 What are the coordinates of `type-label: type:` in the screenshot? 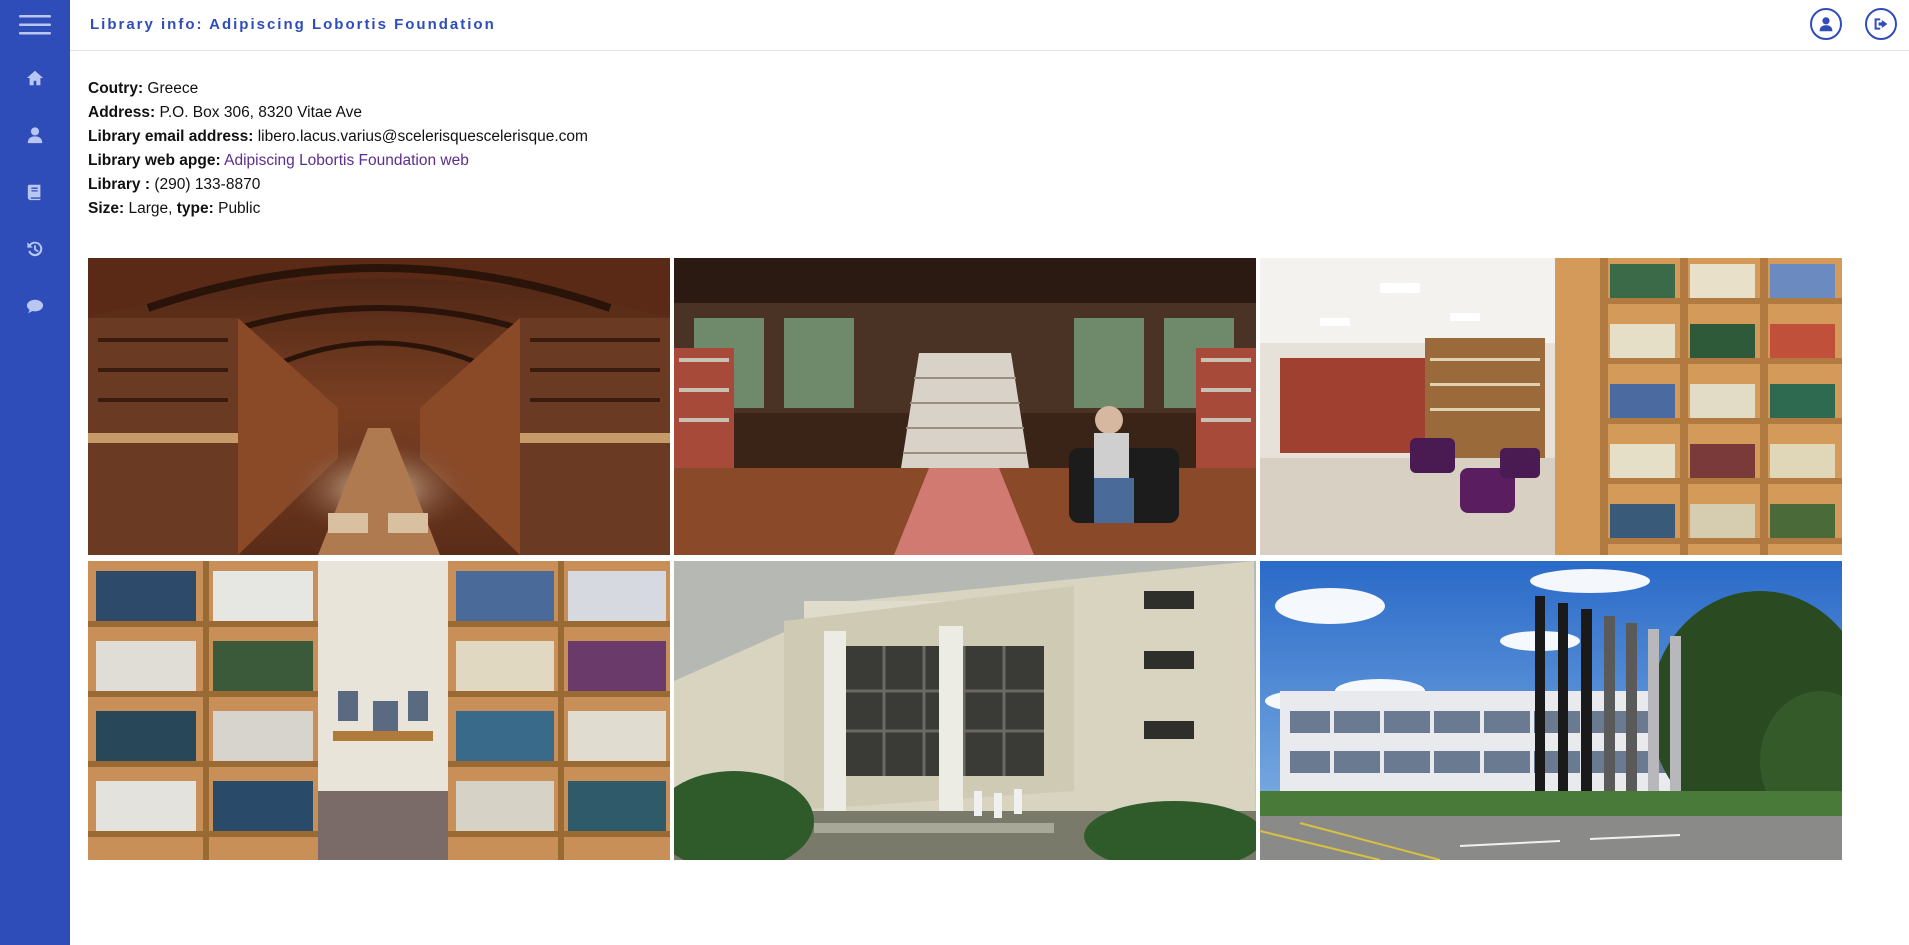 It's located at (193, 208).